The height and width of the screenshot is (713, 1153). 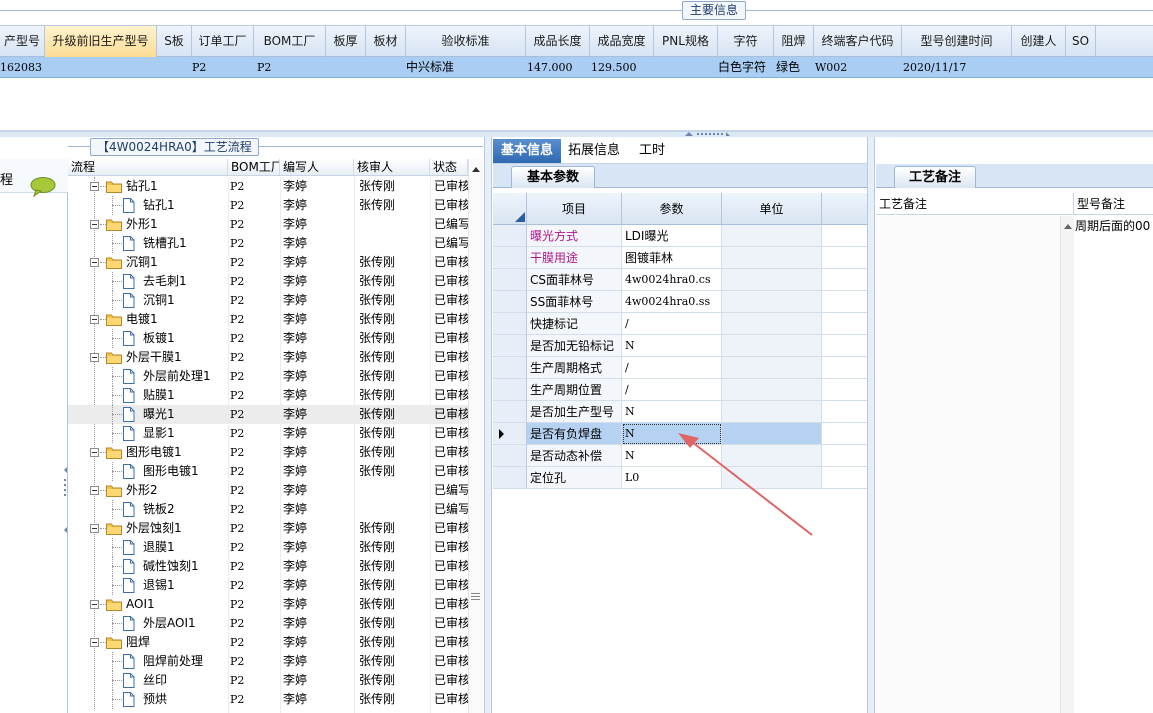 I want to click on main-info-header-cell: SO, so click(x=1081, y=41).